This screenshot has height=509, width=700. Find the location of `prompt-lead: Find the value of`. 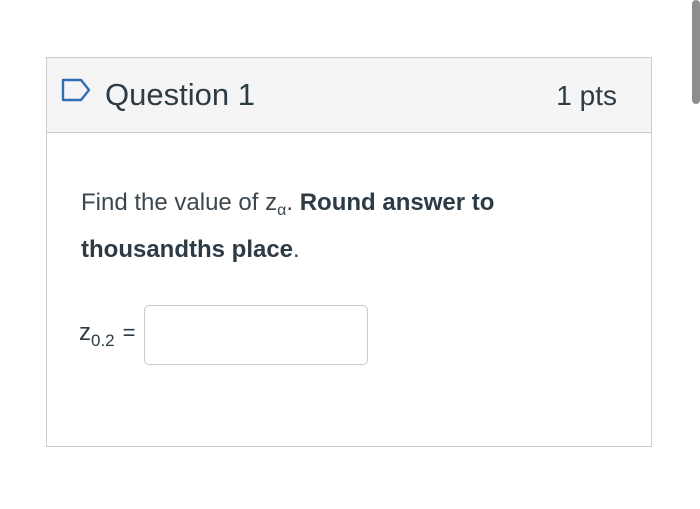

prompt-lead: Find the value of is located at coordinates (173, 202).